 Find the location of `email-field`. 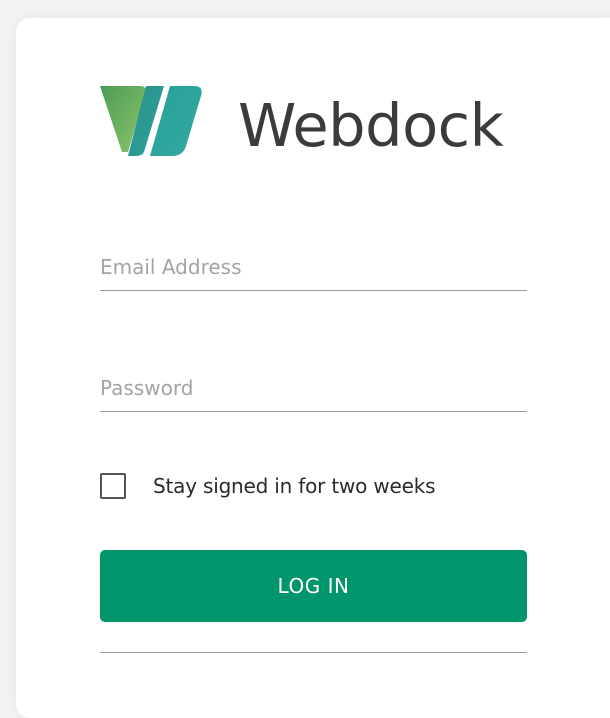

email-field is located at coordinates (313, 262).